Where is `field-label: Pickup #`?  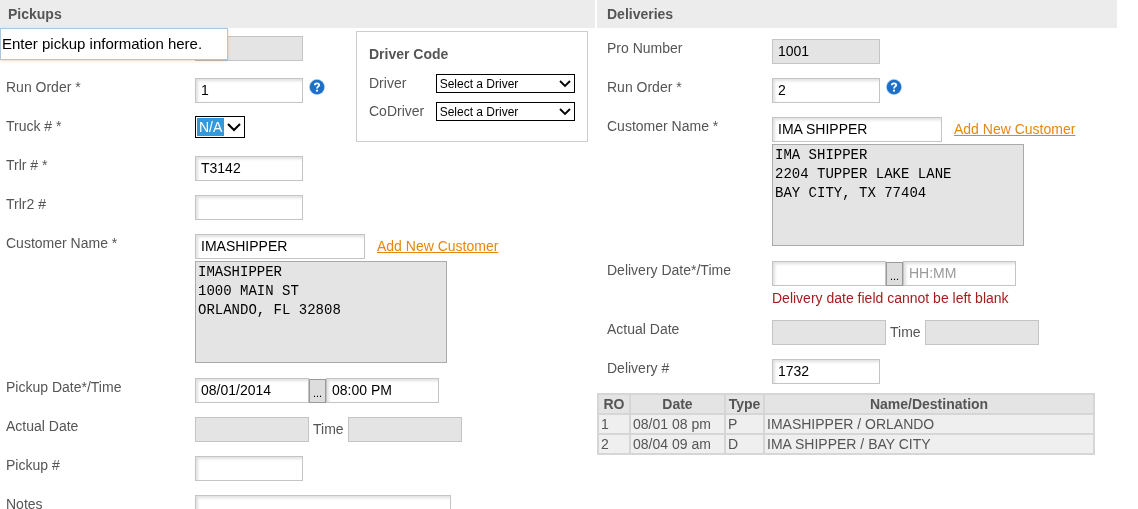
field-label: Pickup # is located at coordinates (33, 465).